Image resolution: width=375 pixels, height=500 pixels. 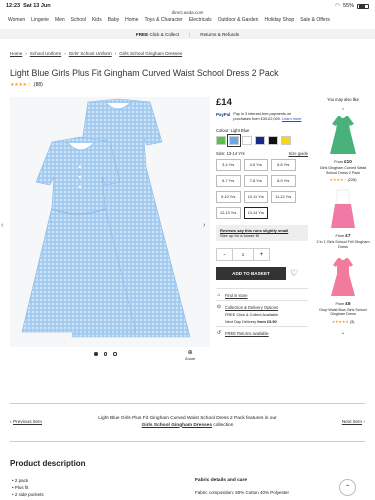 I want to click on nav-home: Home, so click(x=131, y=22).